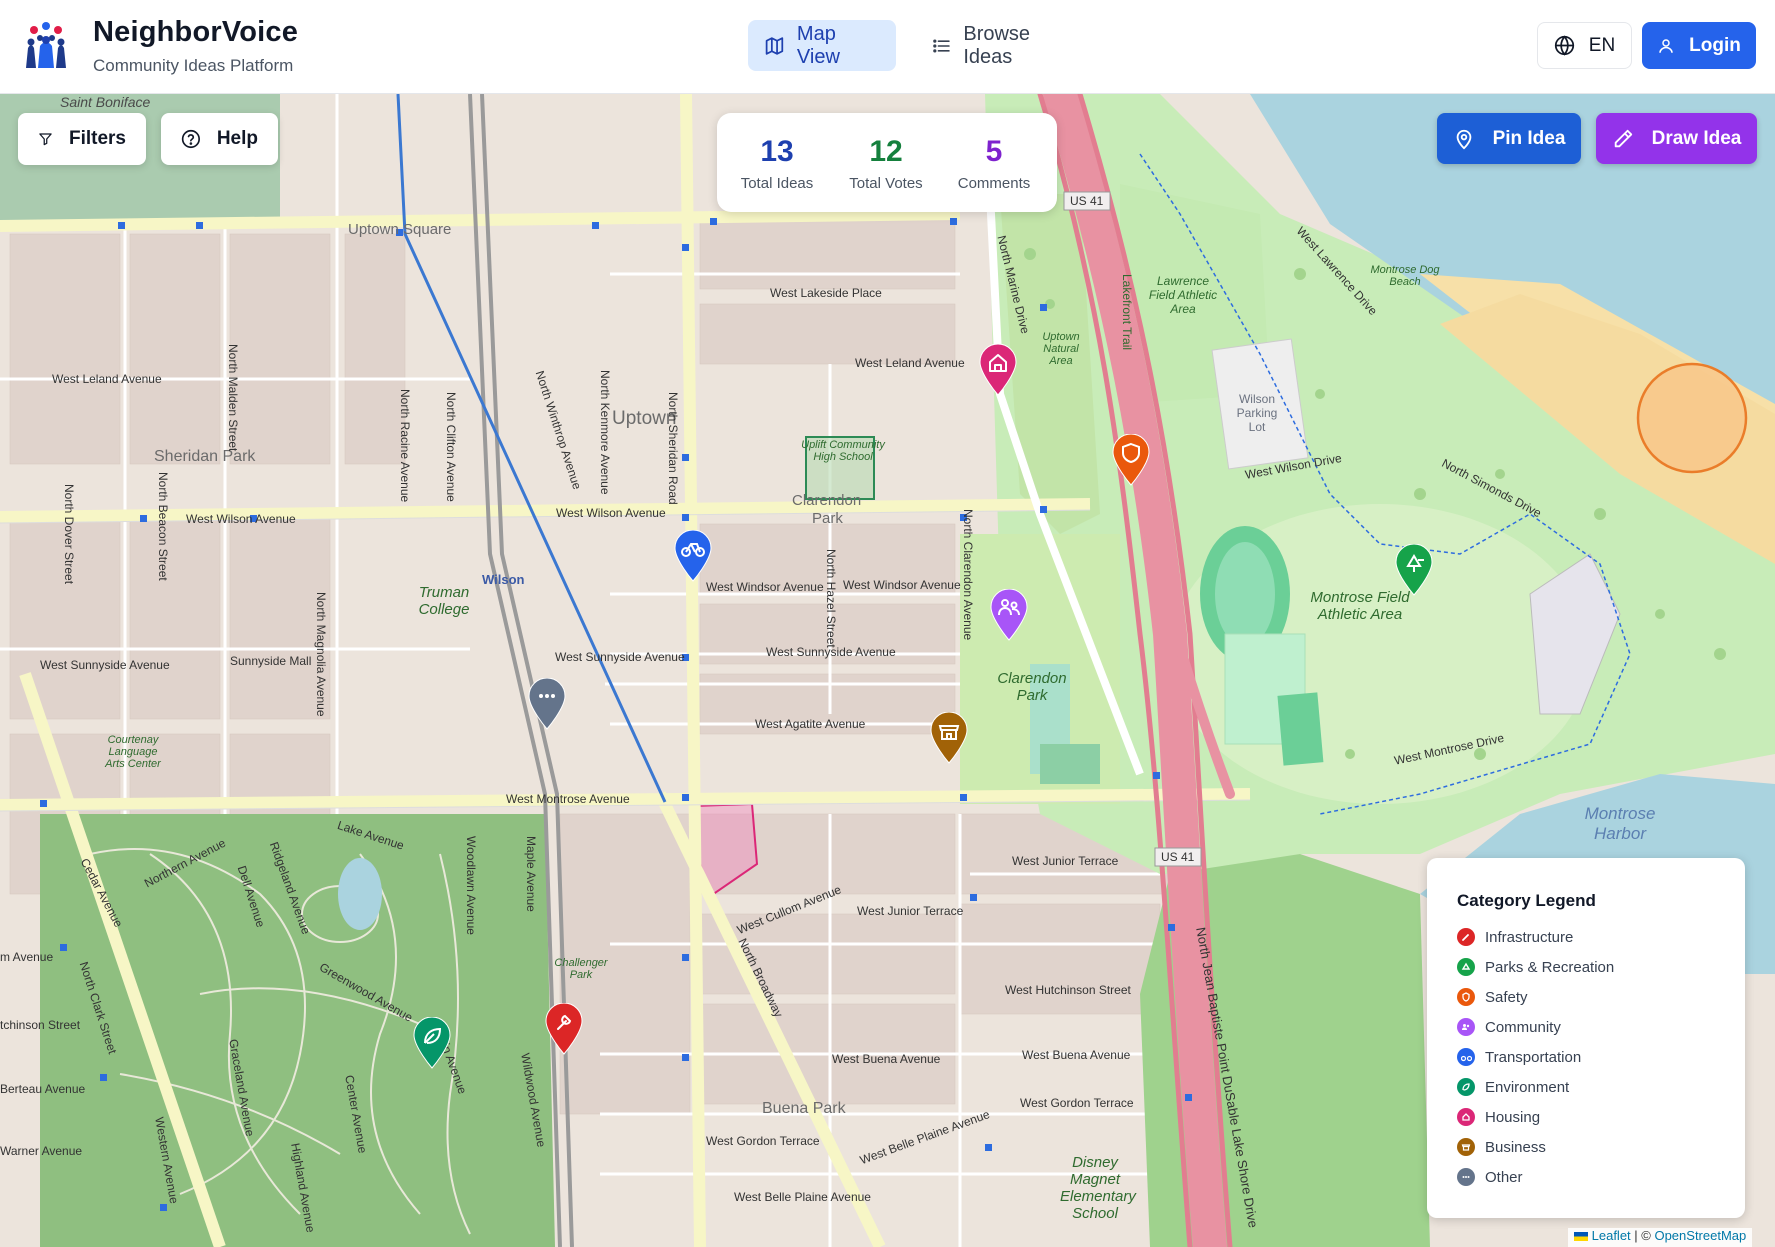  Describe the element at coordinates (998, 369) in the screenshot. I see `marker-housing` at that location.